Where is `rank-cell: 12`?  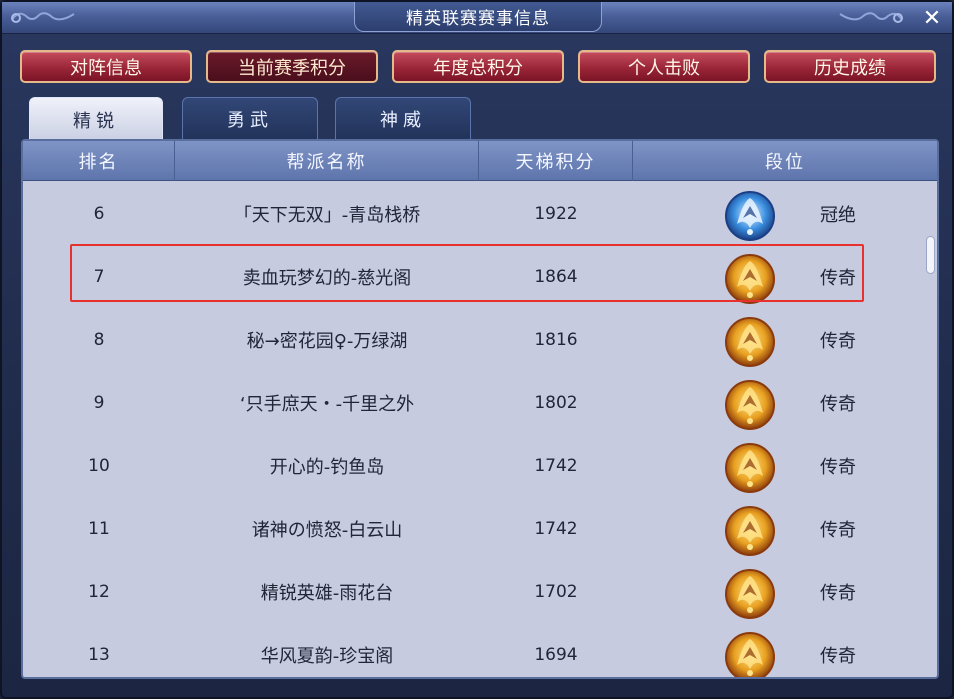
rank-cell: 12 is located at coordinates (99, 591).